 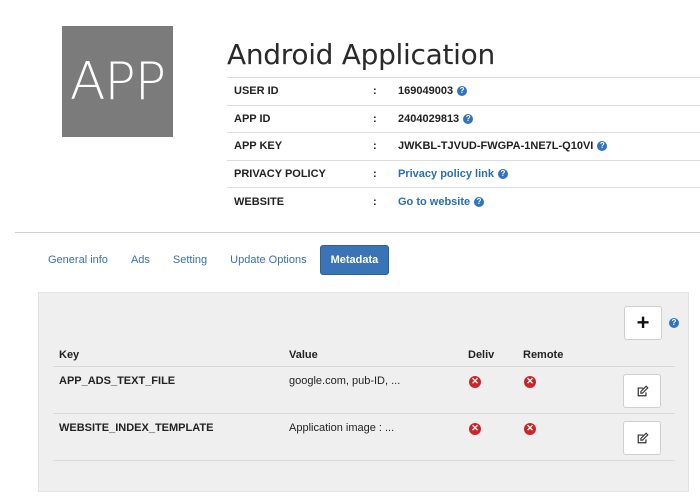 I want to click on info-row-website: WEBSITE : Go to website?, so click(x=463, y=201).